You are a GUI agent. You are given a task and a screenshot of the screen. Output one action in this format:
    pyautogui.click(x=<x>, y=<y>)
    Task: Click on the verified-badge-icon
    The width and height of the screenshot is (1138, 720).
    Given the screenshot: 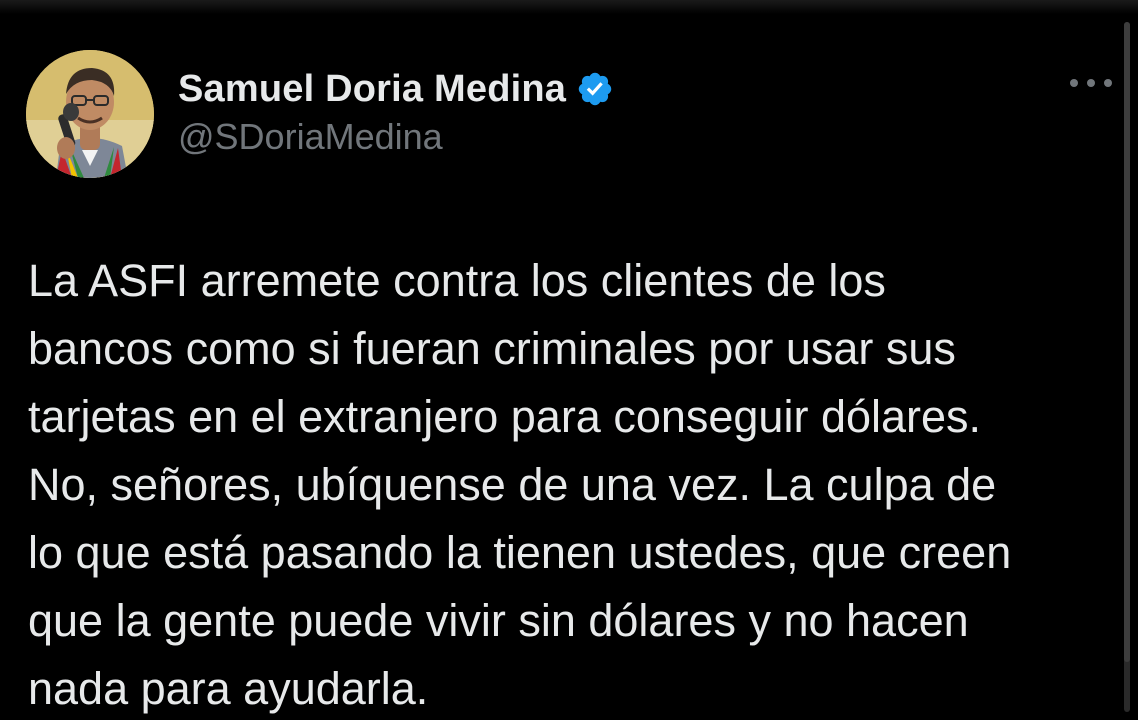 What is the action you would take?
    pyautogui.click(x=595, y=89)
    